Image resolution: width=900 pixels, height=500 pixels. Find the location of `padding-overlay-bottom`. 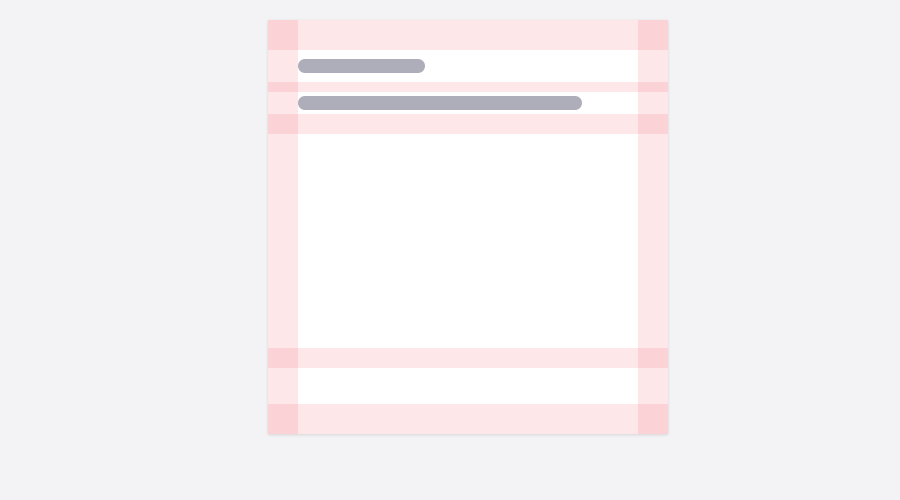

padding-overlay-bottom is located at coordinates (468, 419).